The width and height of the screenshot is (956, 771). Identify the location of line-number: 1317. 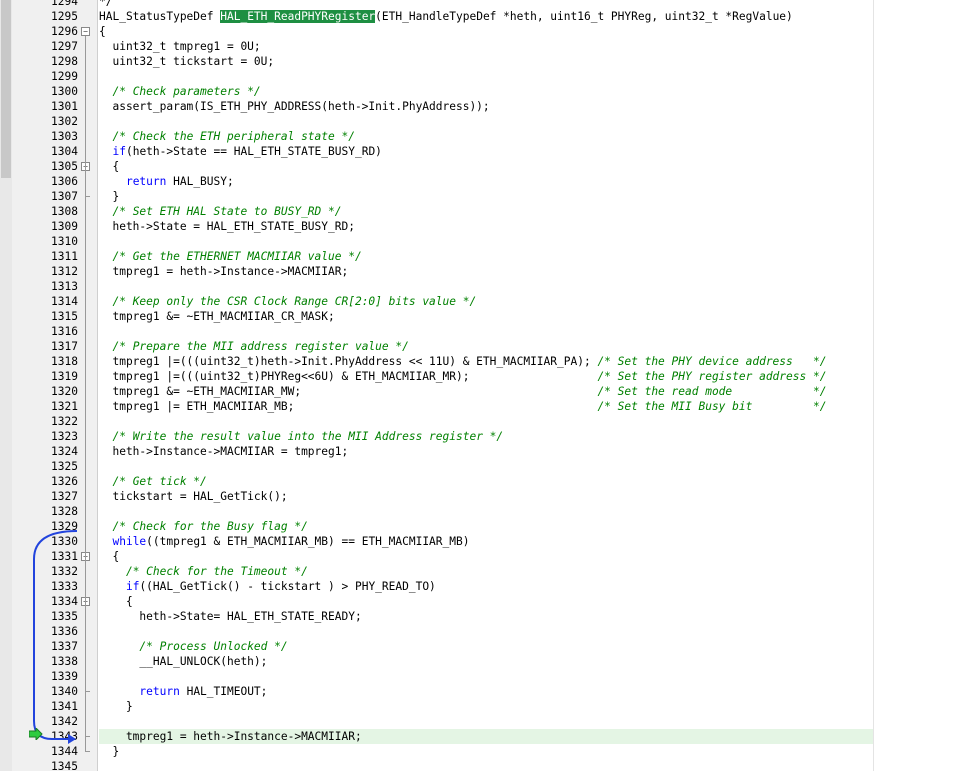
(45, 346).